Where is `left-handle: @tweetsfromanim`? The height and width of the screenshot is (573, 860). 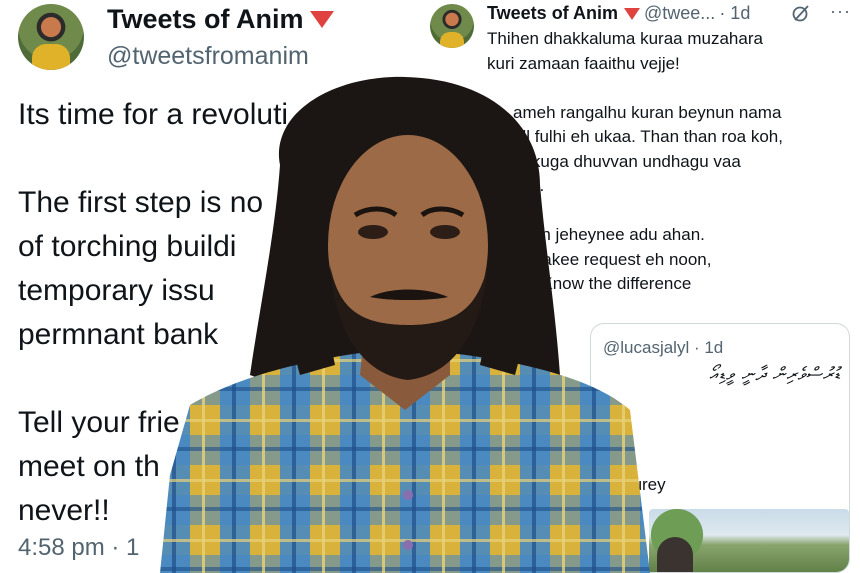 left-handle: @tweetsfromanim is located at coordinates (208, 56).